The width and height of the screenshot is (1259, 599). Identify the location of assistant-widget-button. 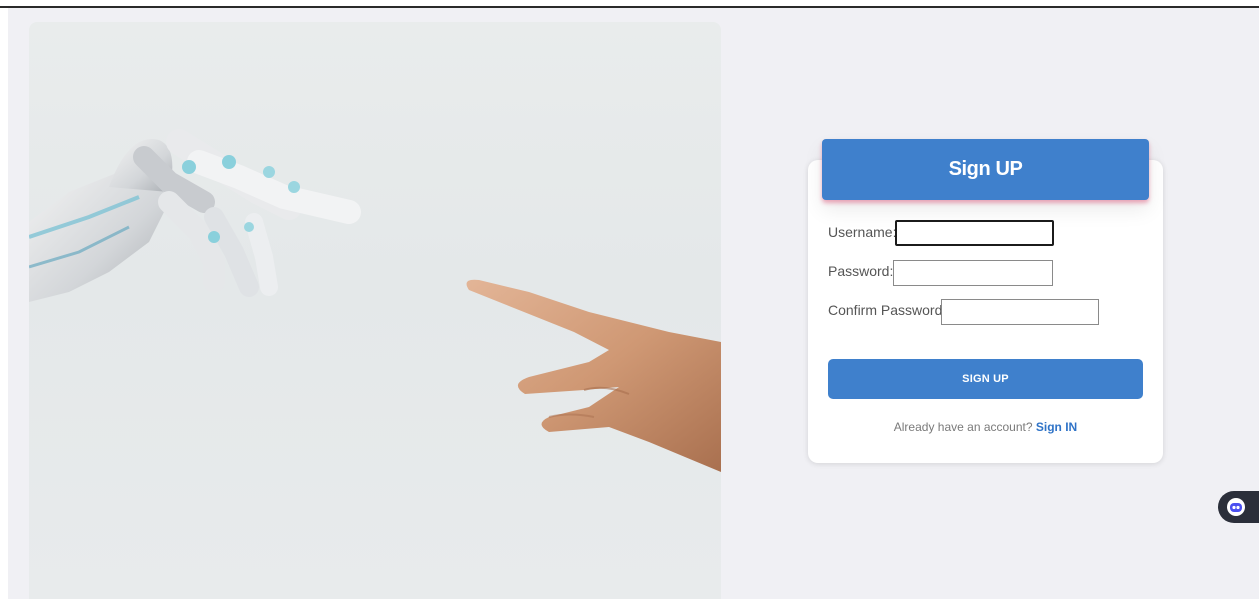
(1238, 507).